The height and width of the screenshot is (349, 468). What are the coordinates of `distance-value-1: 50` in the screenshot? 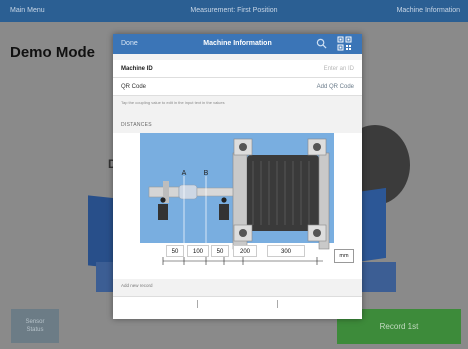 It's located at (175, 251).